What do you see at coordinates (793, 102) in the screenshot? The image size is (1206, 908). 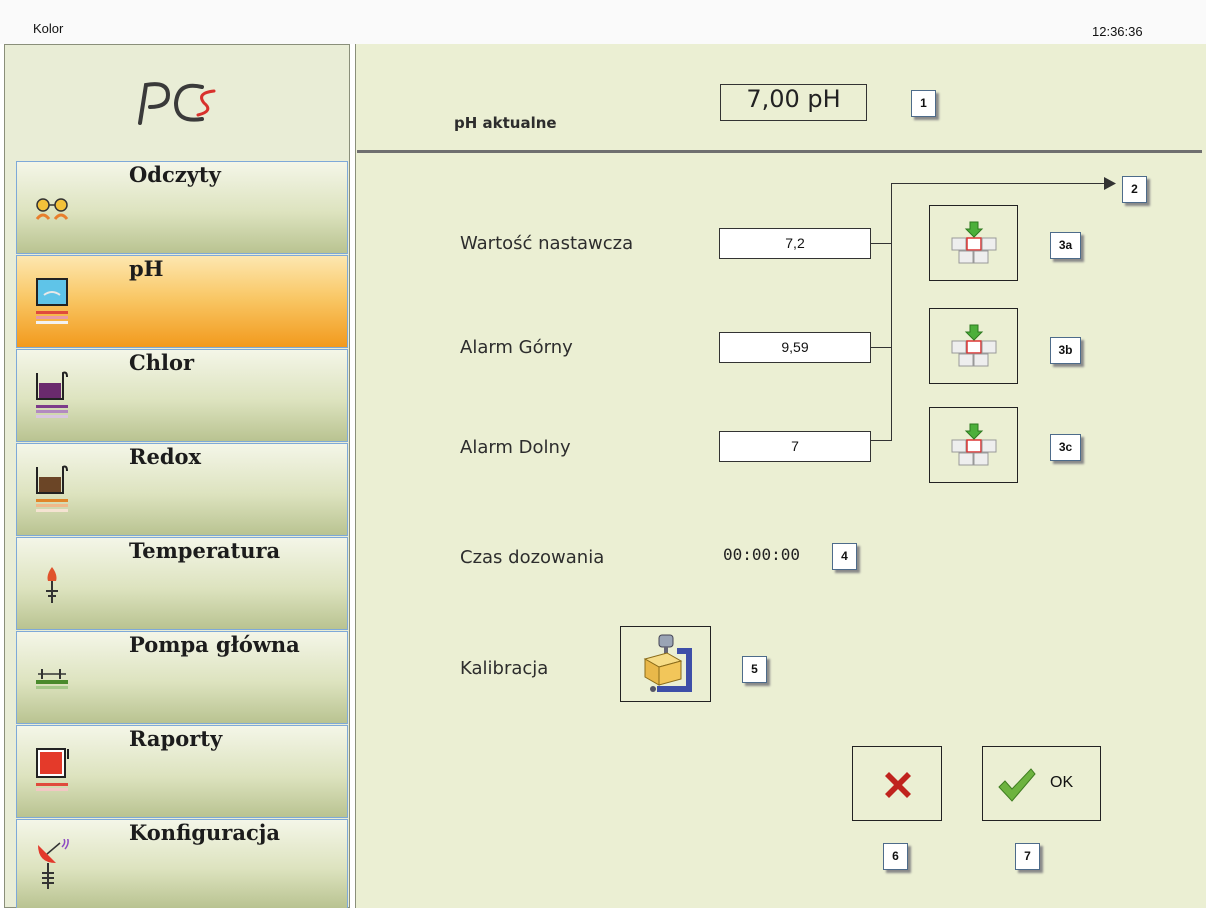 I see `ph-current-value: 7,00 pH` at bounding box center [793, 102].